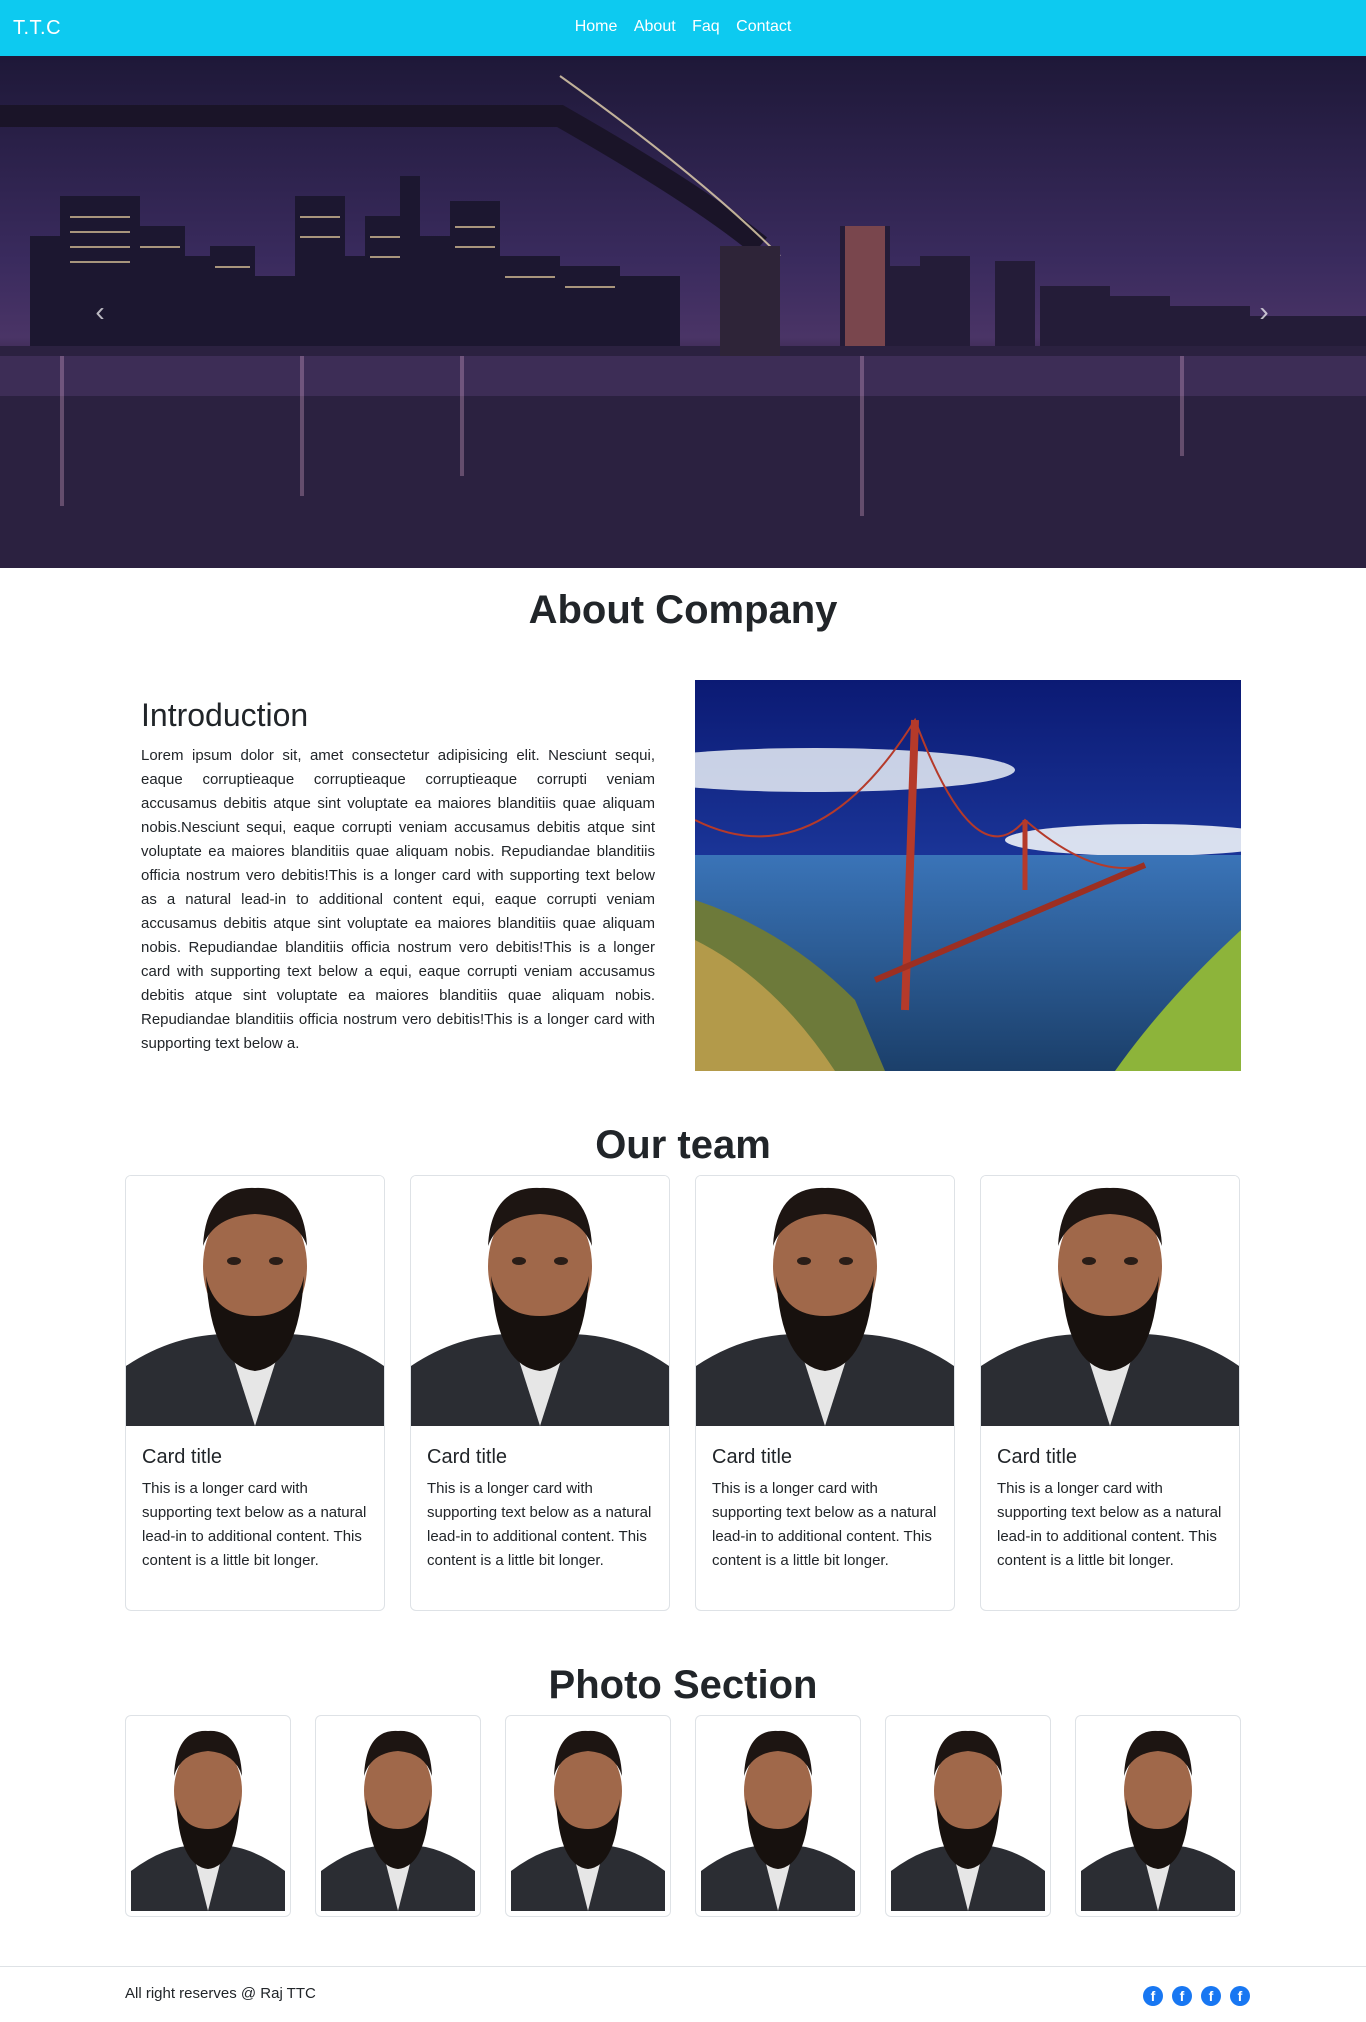 The height and width of the screenshot is (2022, 1366). Describe the element at coordinates (655, 26) in the screenshot. I see `nav-link-about: About` at that location.